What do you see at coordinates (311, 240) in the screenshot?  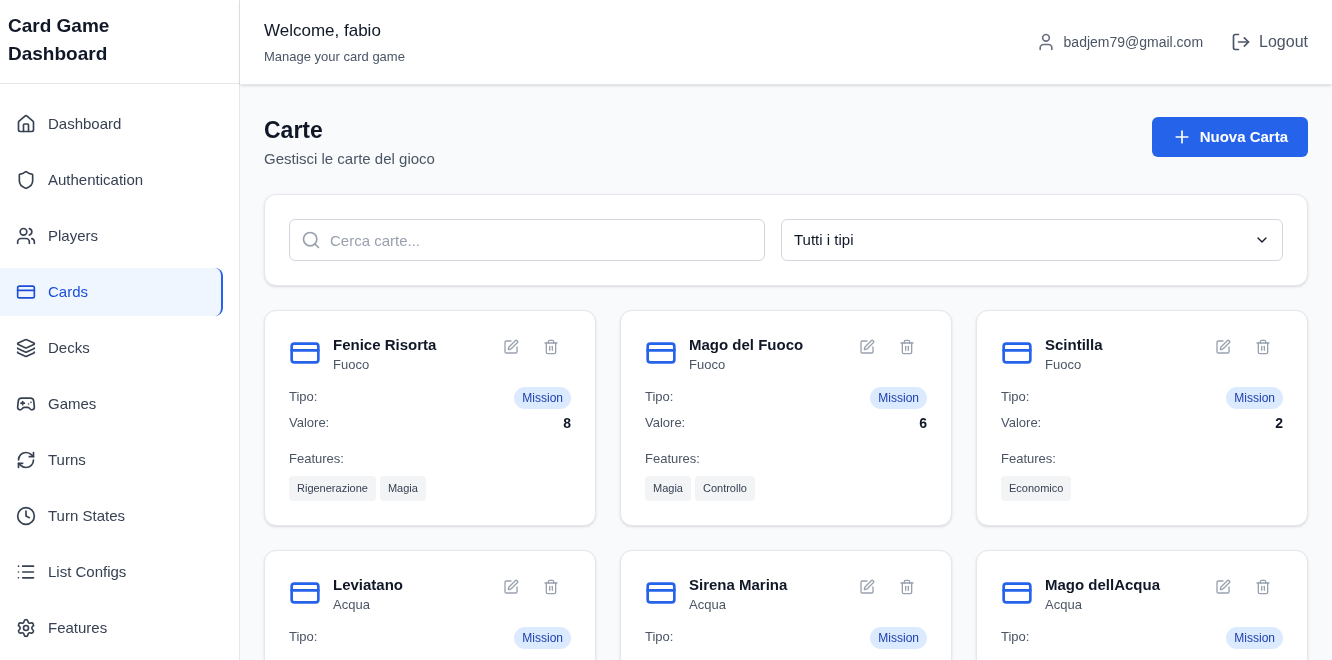 I see `search-icon` at bounding box center [311, 240].